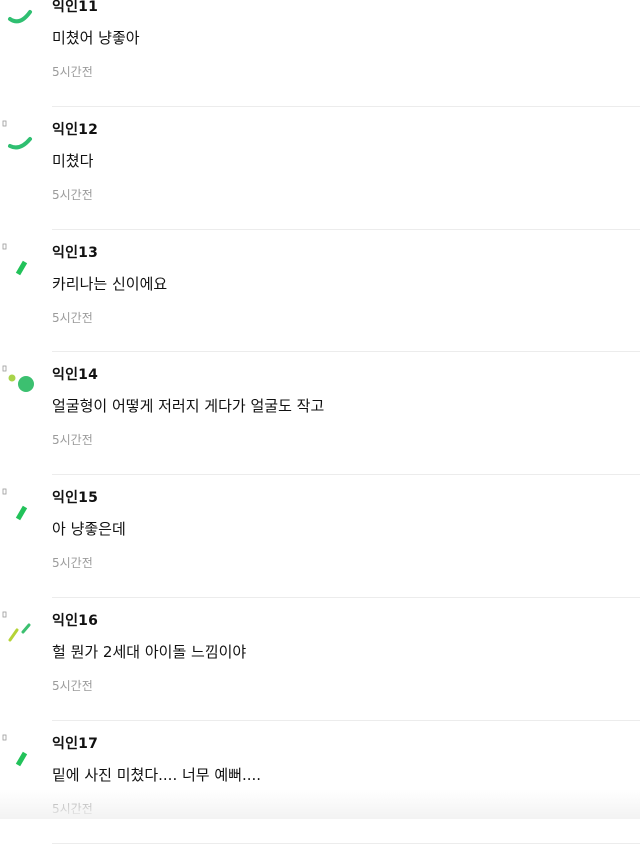  I want to click on comment-author: 익인12, so click(75, 129).